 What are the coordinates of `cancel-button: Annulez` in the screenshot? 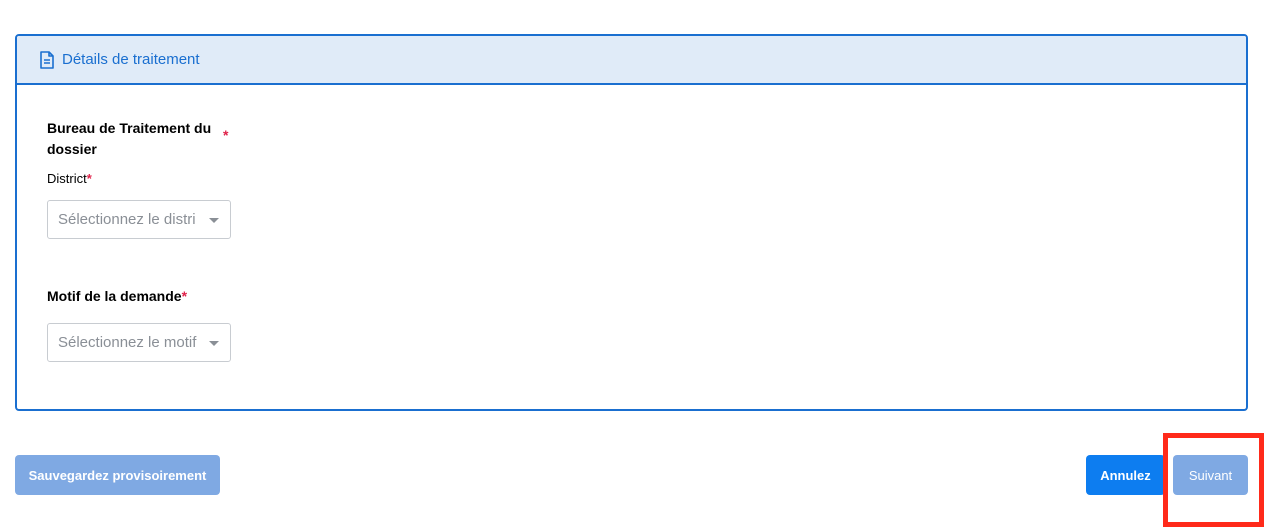 It's located at (1125, 475).